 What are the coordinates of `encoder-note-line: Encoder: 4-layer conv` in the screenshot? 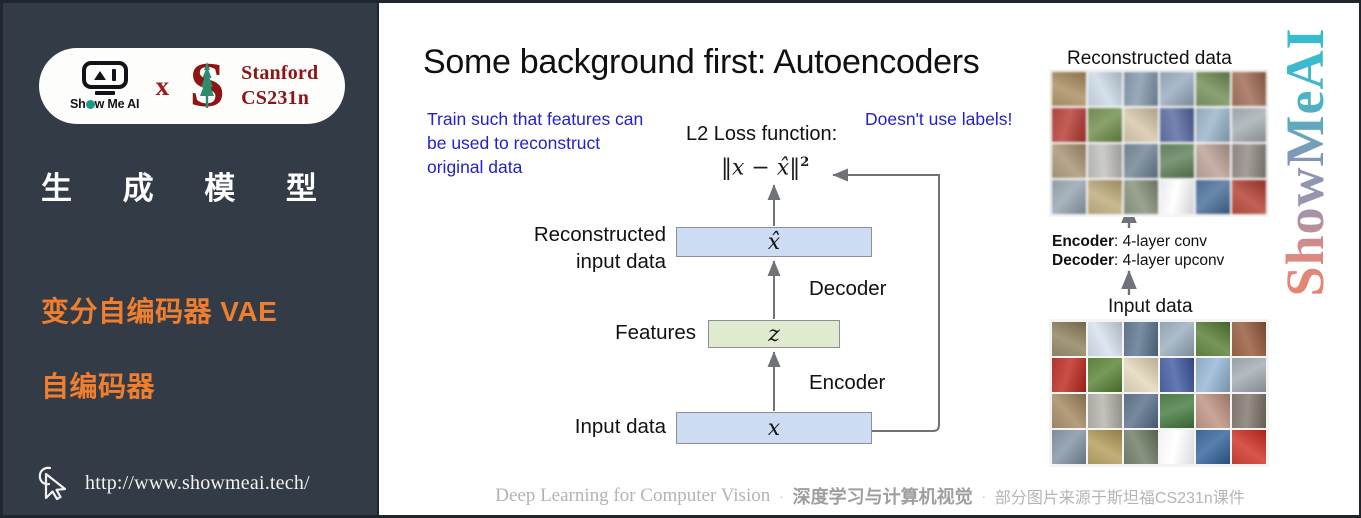 It's located at (1138, 241).